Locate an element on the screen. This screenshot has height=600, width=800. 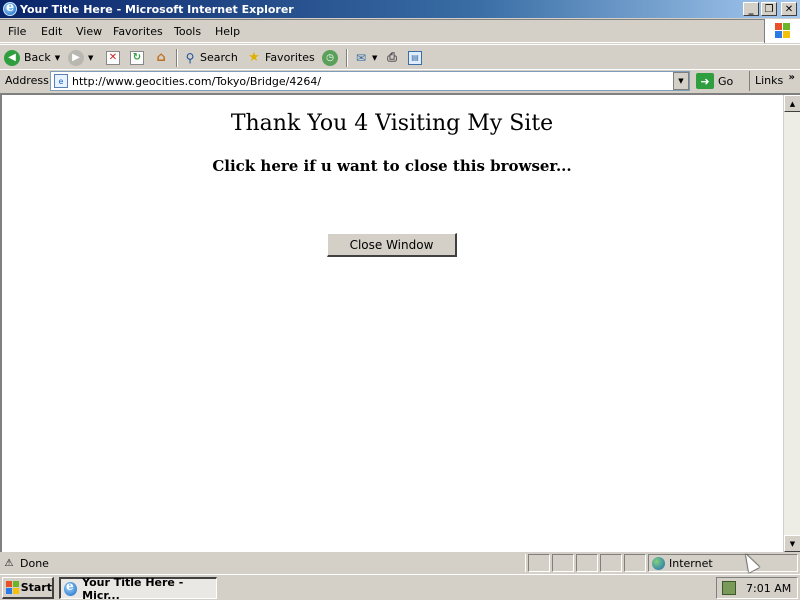
favorites-button: ★ Favorites is located at coordinates (281, 57).